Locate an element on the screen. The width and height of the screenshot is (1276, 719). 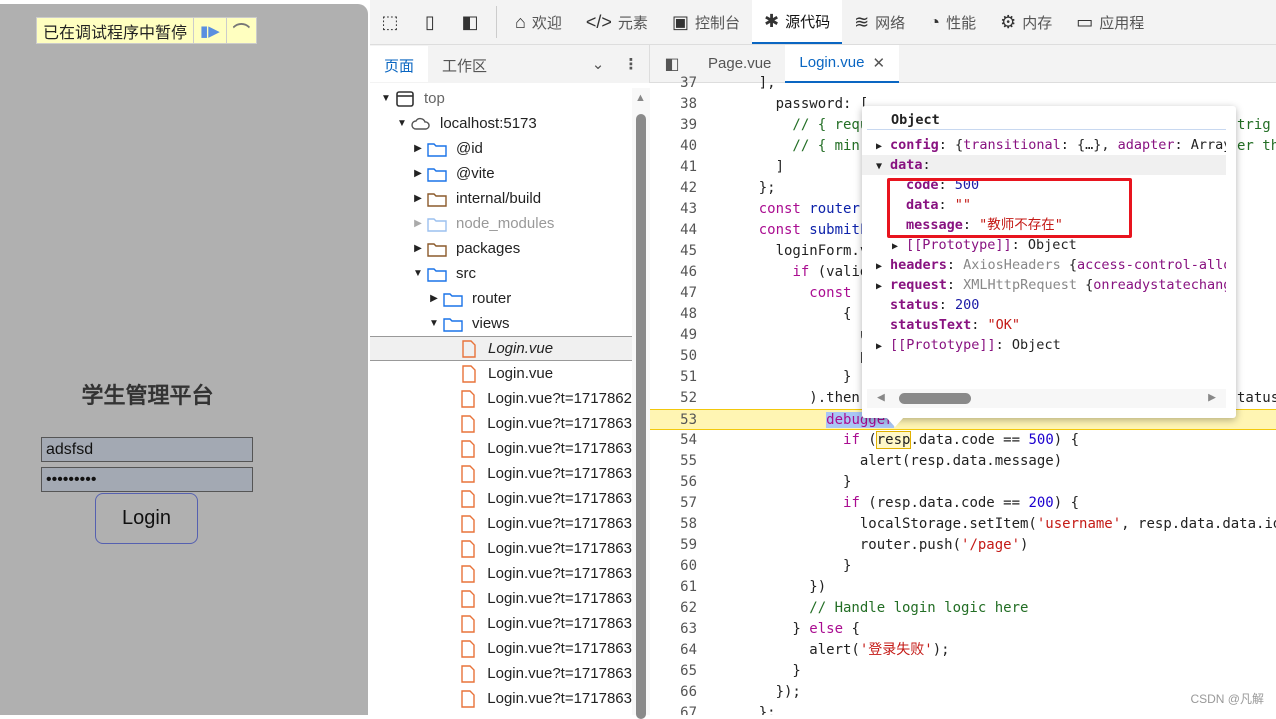
line-number: 51 is located at coordinates (673, 377).